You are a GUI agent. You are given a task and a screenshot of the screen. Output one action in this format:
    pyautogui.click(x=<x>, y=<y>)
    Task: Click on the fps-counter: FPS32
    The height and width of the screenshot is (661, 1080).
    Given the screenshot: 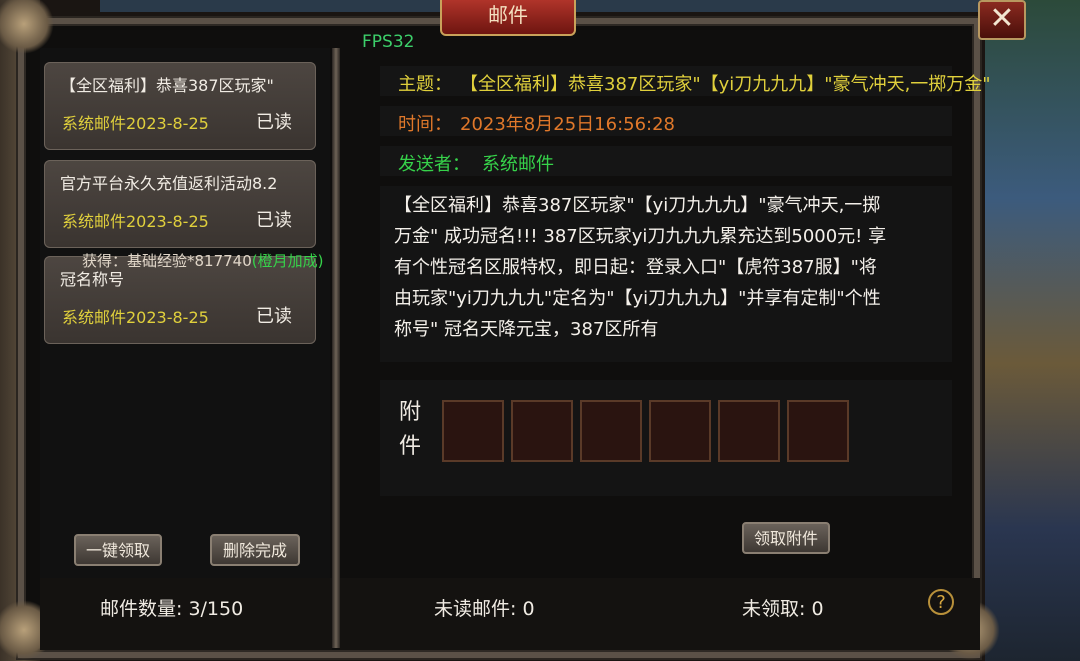 What is the action you would take?
    pyautogui.click(x=388, y=42)
    